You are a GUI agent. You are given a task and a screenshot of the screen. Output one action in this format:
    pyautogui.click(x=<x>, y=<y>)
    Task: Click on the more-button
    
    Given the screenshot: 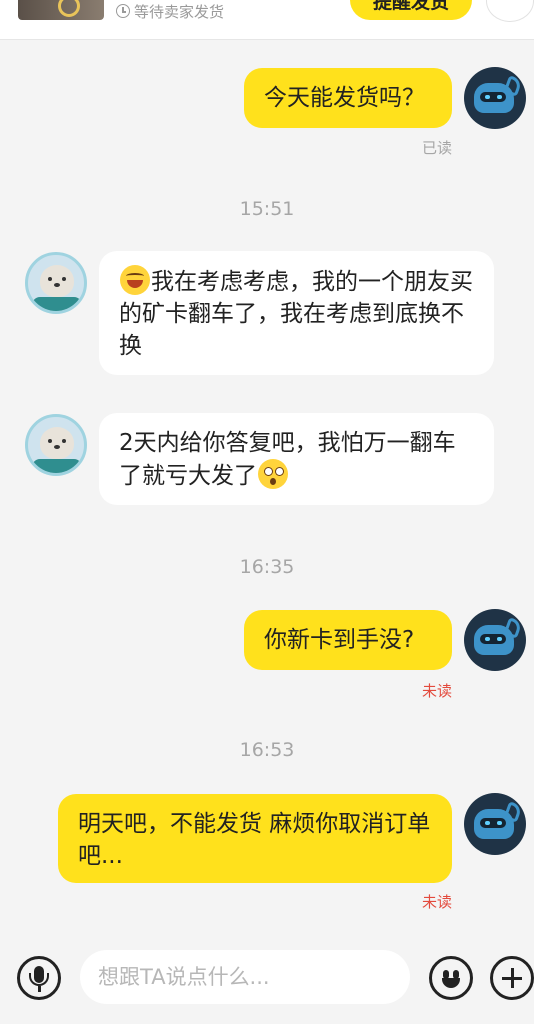 What is the action you would take?
    pyautogui.click(x=510, y=11)
    